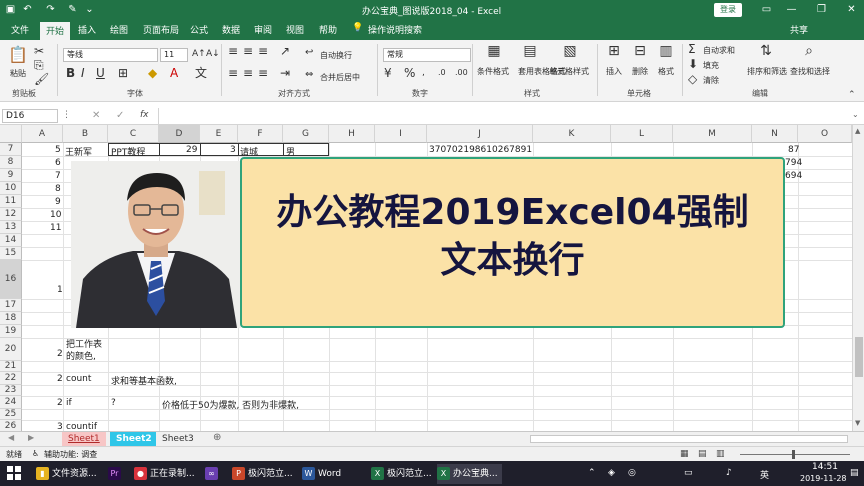 This screenshot has height=486, width=864. What do you see at coordinates (58, 176) in the screenshot?
I see `cell-a9: 7` at bounding box center [58, 176].